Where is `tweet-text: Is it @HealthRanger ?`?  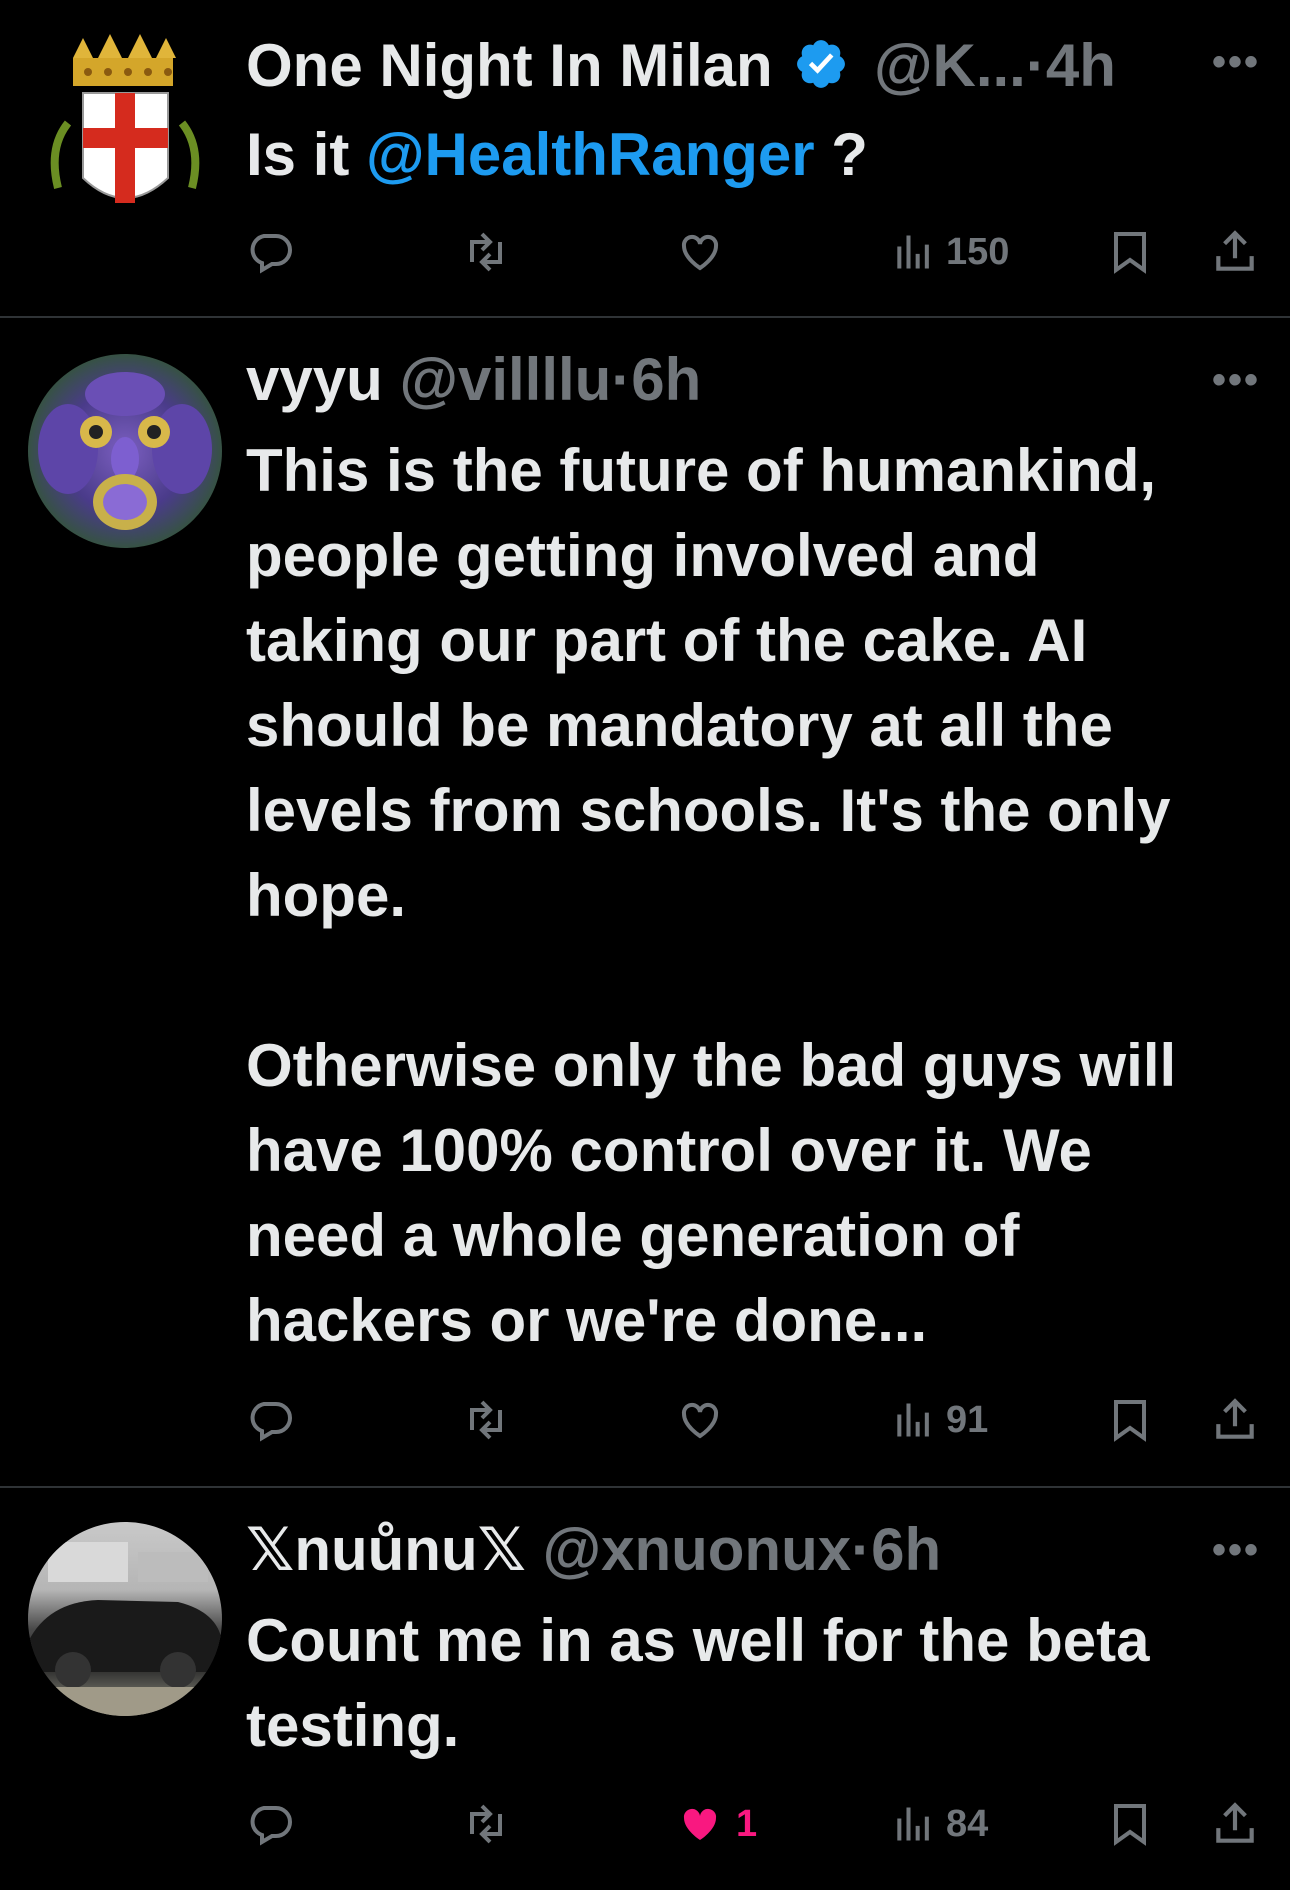 tweet-text: Is it @HealthRanger ? is located at coordinates (753, 154).